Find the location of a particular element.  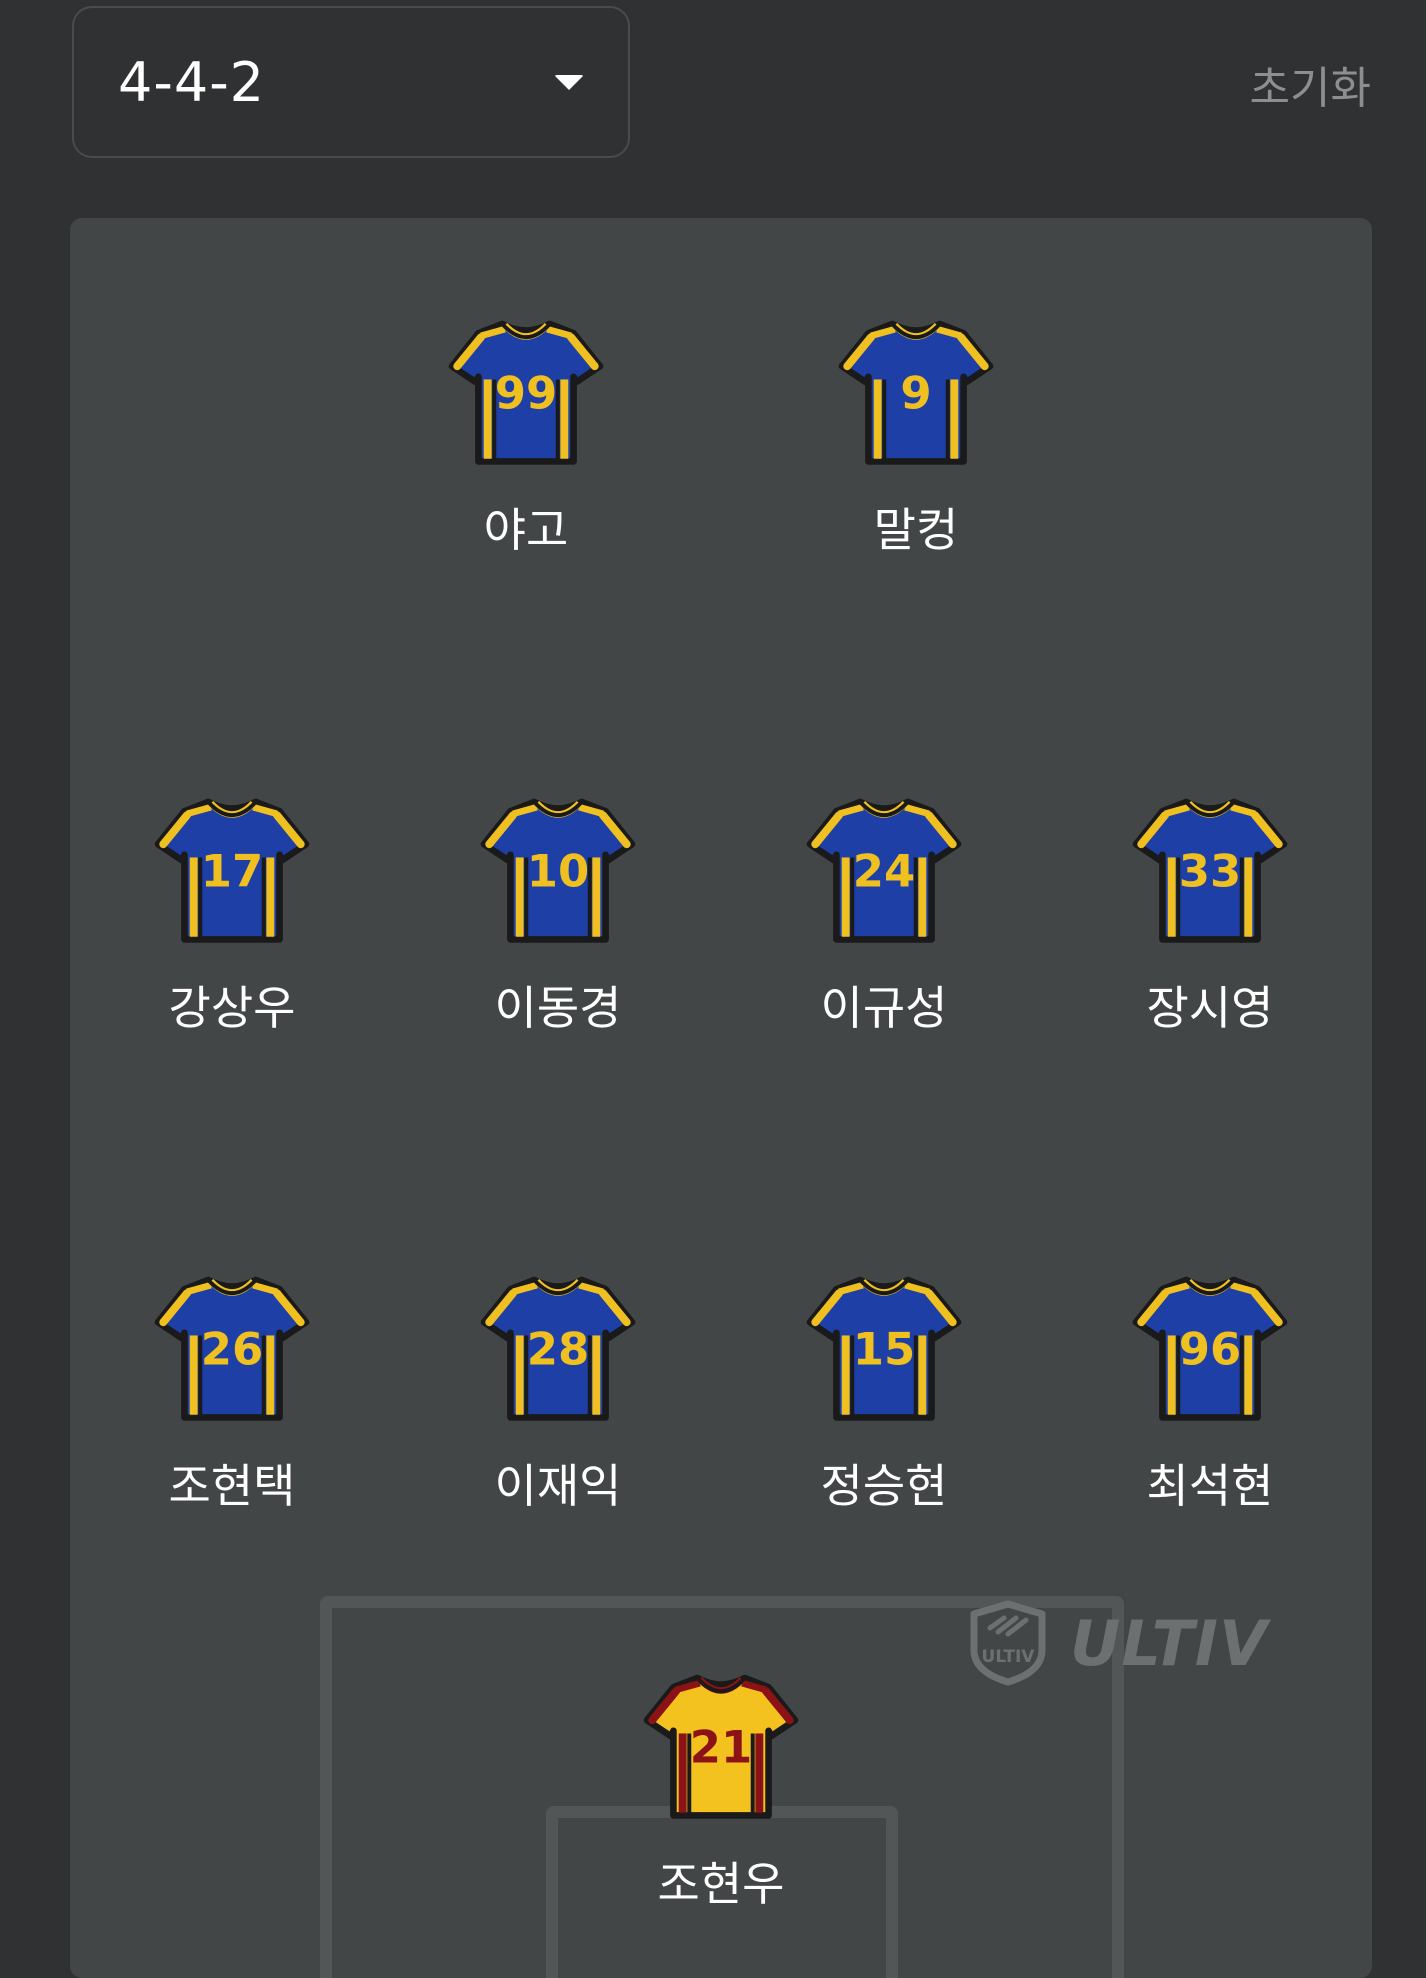

player-name: 장시영 is located at coordinates (1210, 1008).